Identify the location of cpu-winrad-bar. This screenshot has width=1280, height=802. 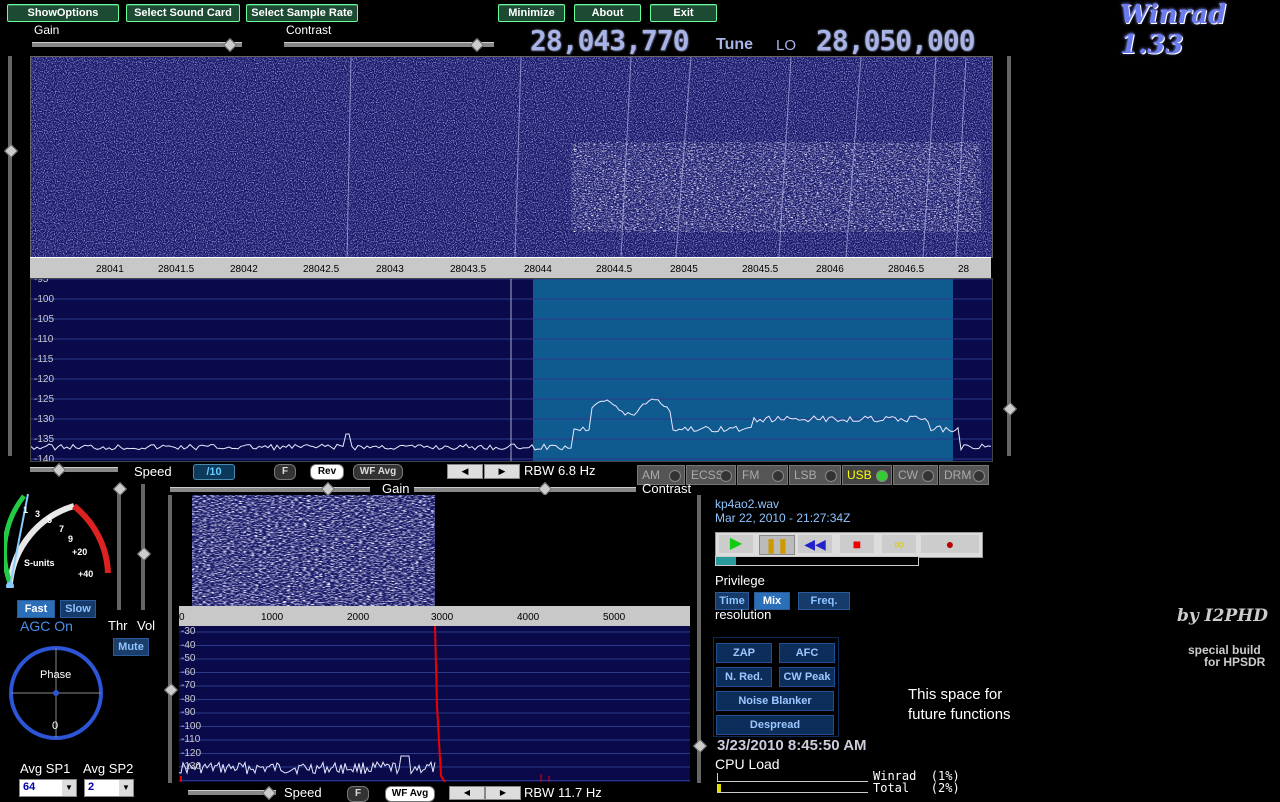
(792, 777).